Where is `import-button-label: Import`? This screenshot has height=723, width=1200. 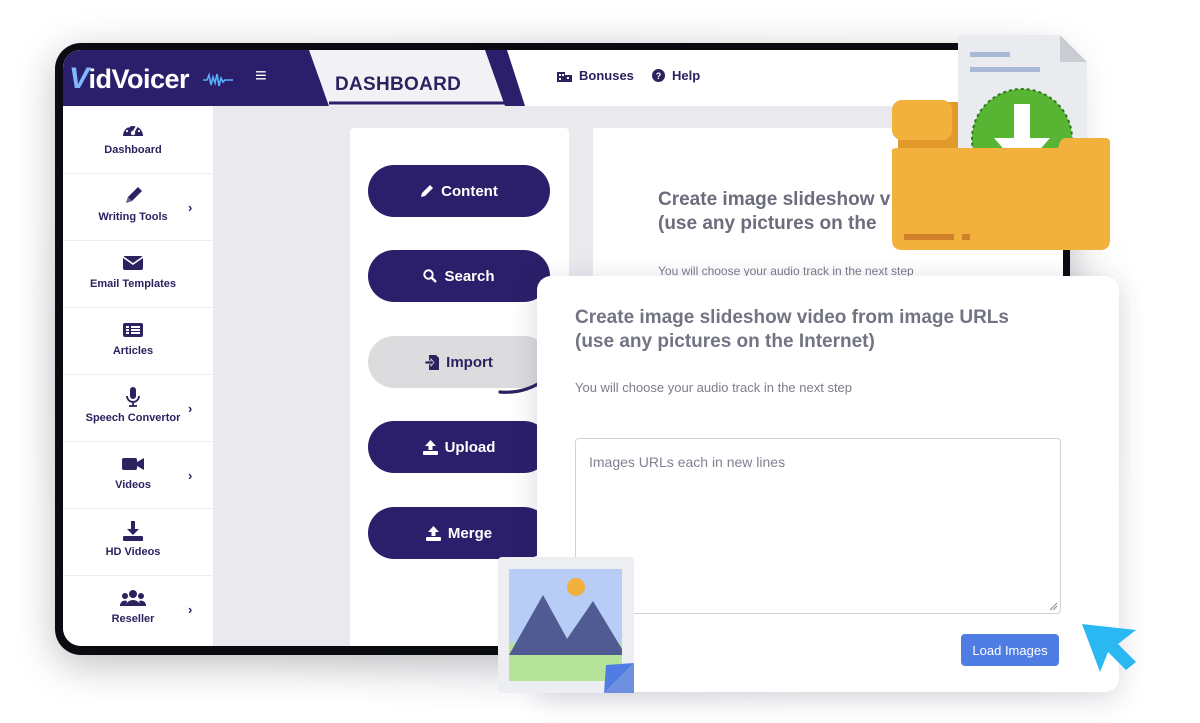
import-button-label: Import is located at coordinates (469, 362).